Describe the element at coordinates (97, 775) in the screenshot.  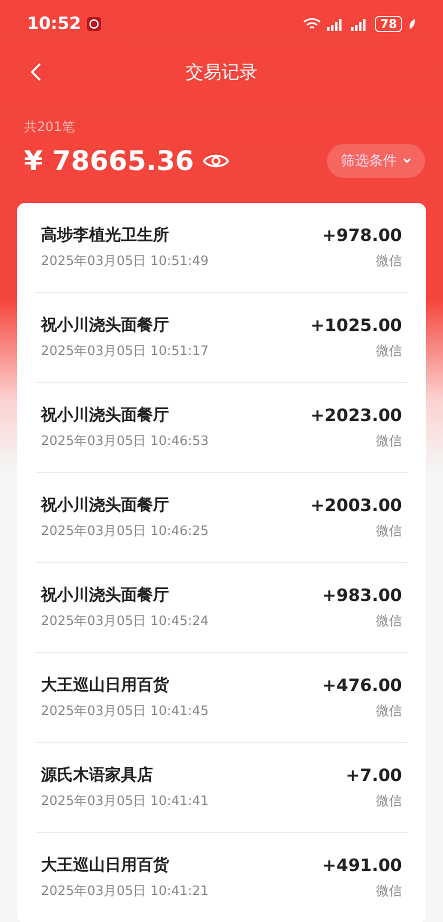
I see `merchant-name: 源氏木语家具店` at that location.